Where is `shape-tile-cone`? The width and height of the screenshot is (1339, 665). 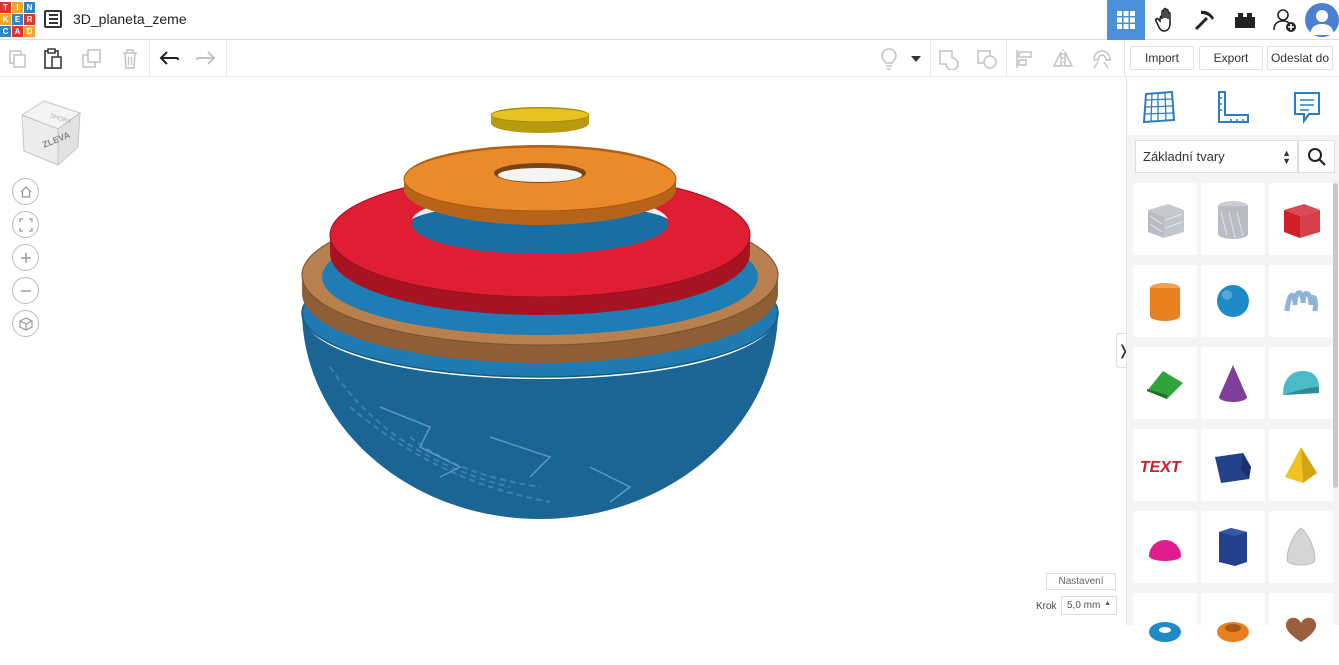 shape-tile-cone is located at coordinates (1233, 383).